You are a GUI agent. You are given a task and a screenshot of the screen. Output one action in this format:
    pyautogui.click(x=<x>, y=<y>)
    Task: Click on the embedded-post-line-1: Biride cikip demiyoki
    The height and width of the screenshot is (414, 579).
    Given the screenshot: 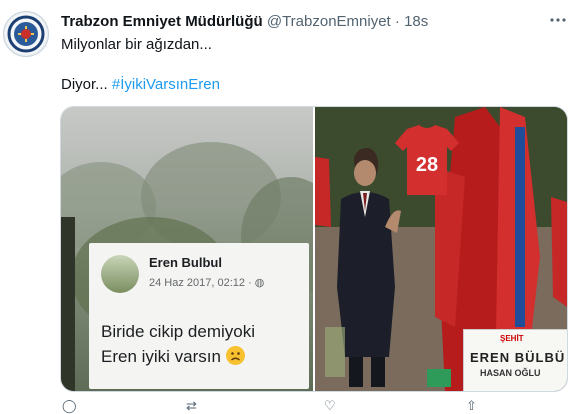 What is the action you would take?
    pyautogui.click(x=178, y=331)
    